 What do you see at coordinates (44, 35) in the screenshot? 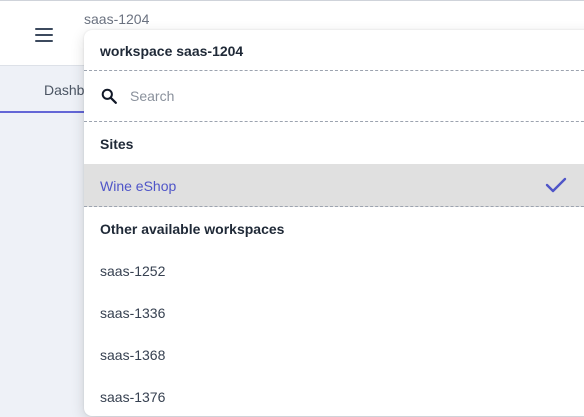
I see `hamburger-menu-icon` at bounding box center [44, 35].